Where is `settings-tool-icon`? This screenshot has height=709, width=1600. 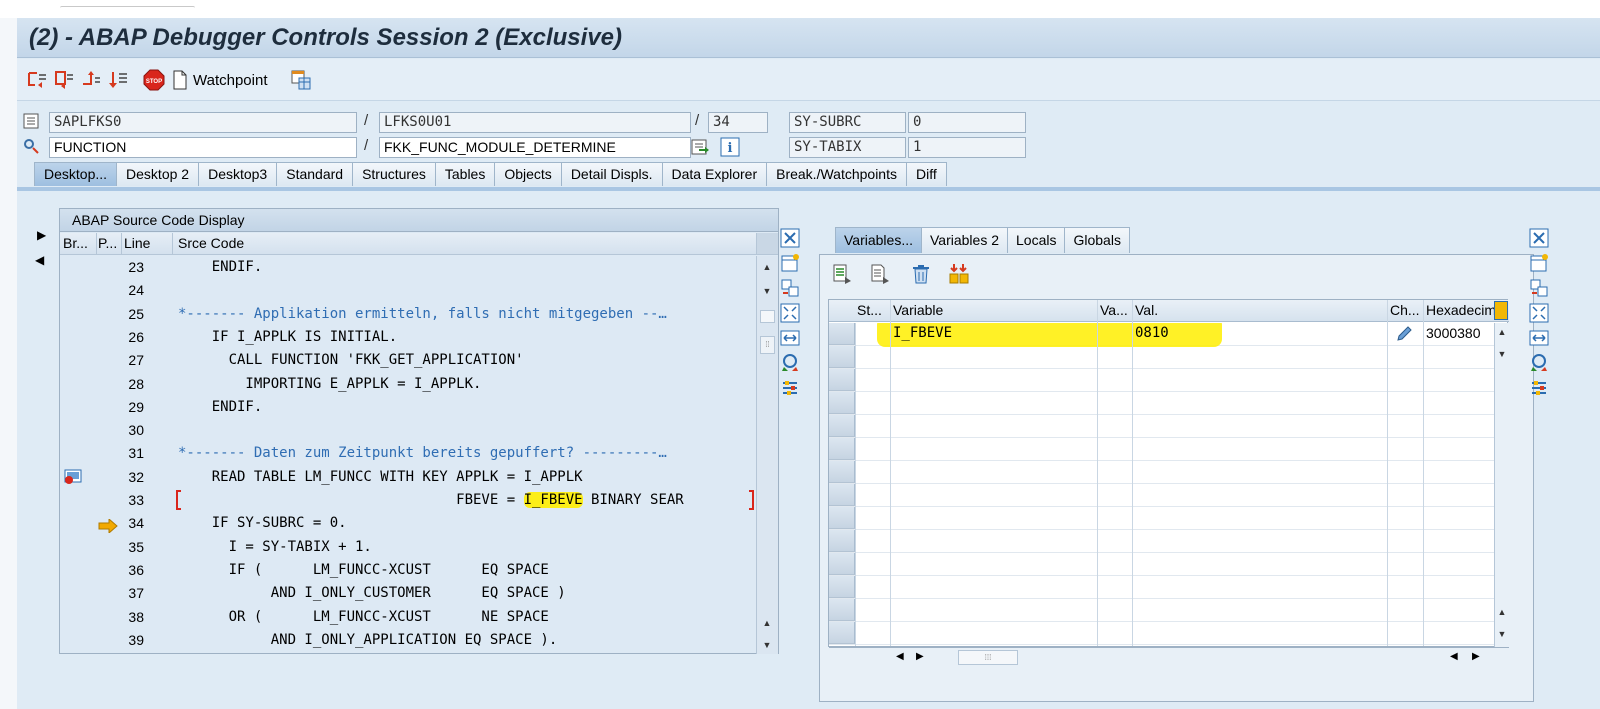
settings-tool-icon is located at coordinates (790, 388).